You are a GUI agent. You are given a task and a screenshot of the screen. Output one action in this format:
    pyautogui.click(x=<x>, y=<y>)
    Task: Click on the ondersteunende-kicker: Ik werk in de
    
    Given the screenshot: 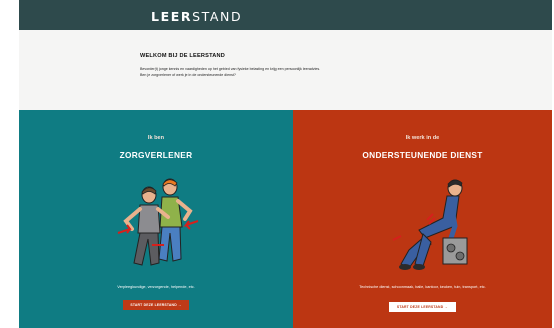 What is the action you would take?
    pyautogui.click(x=422, y=138)
    